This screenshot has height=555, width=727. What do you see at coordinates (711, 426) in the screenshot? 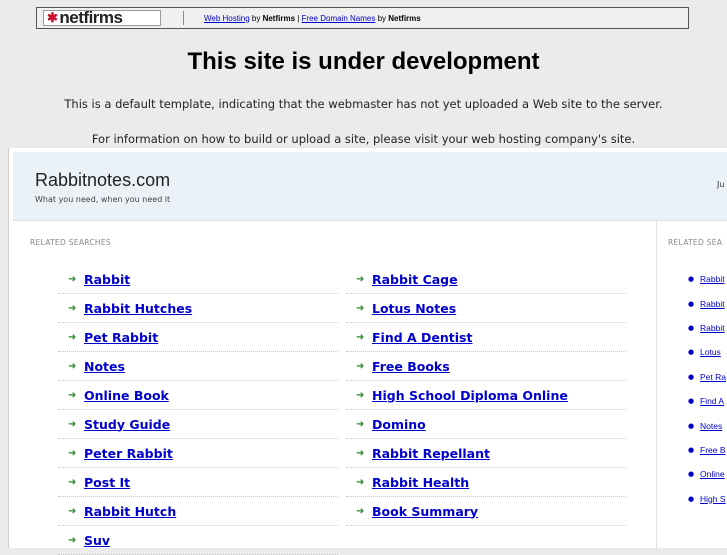
I see `side-search-link: Notes` at bounding box center [711, 426].